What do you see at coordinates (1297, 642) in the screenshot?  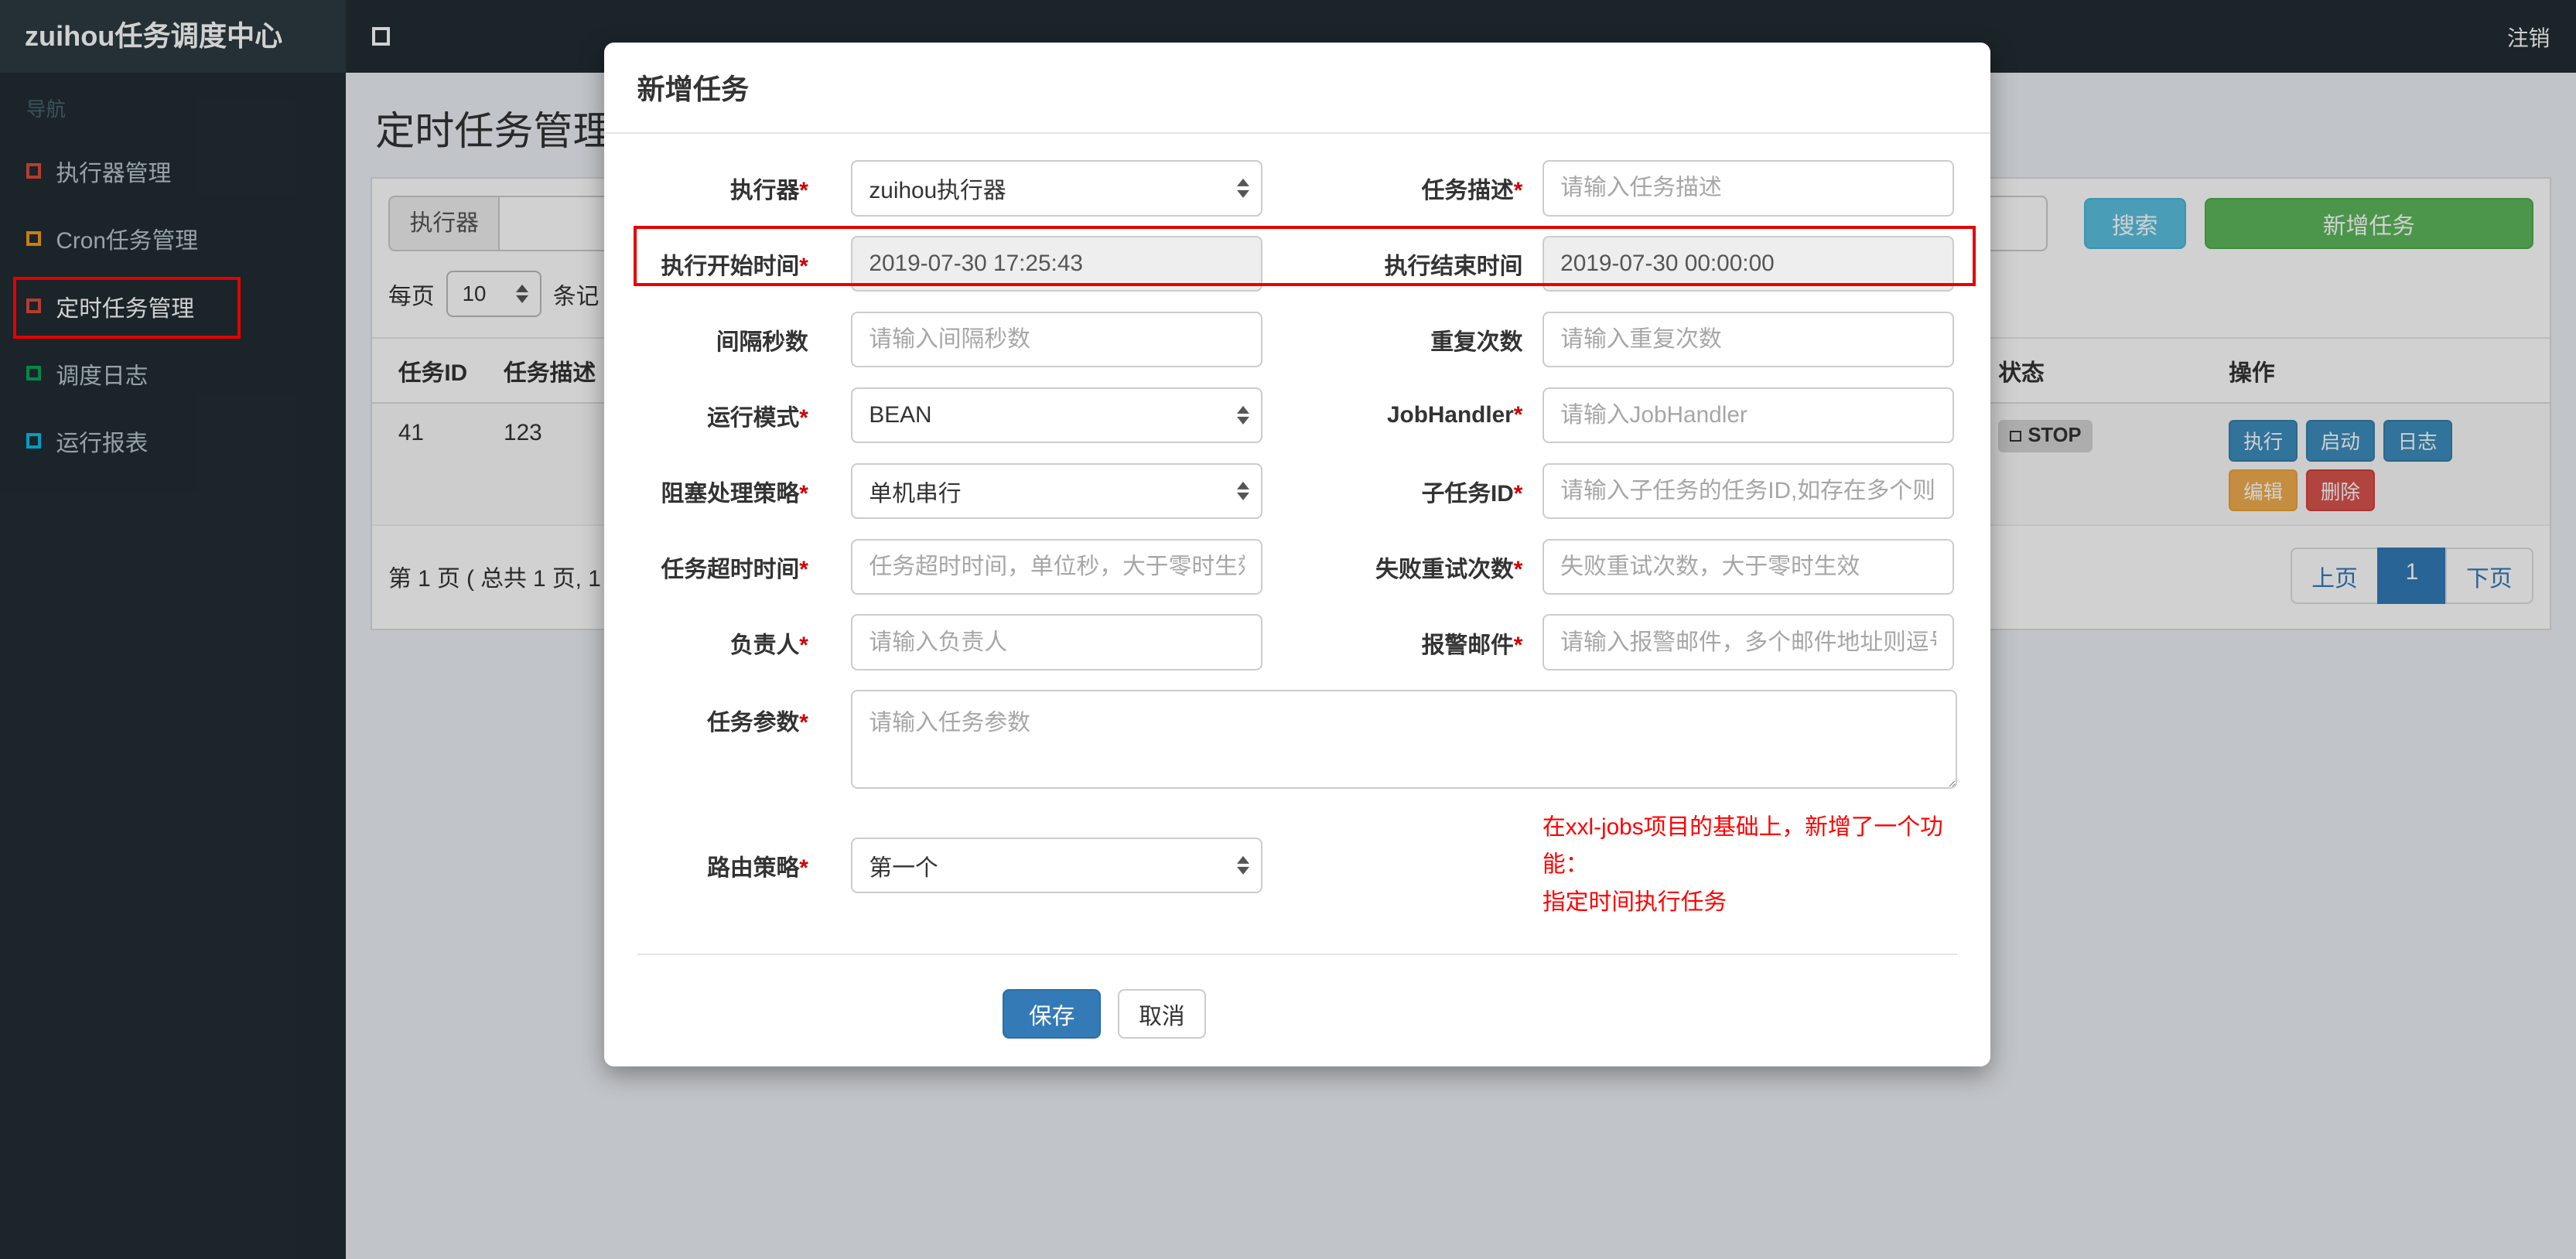 I see `form-row-owner-email: 负责人* 报警邮件*` at bounding box center [1297, 642].